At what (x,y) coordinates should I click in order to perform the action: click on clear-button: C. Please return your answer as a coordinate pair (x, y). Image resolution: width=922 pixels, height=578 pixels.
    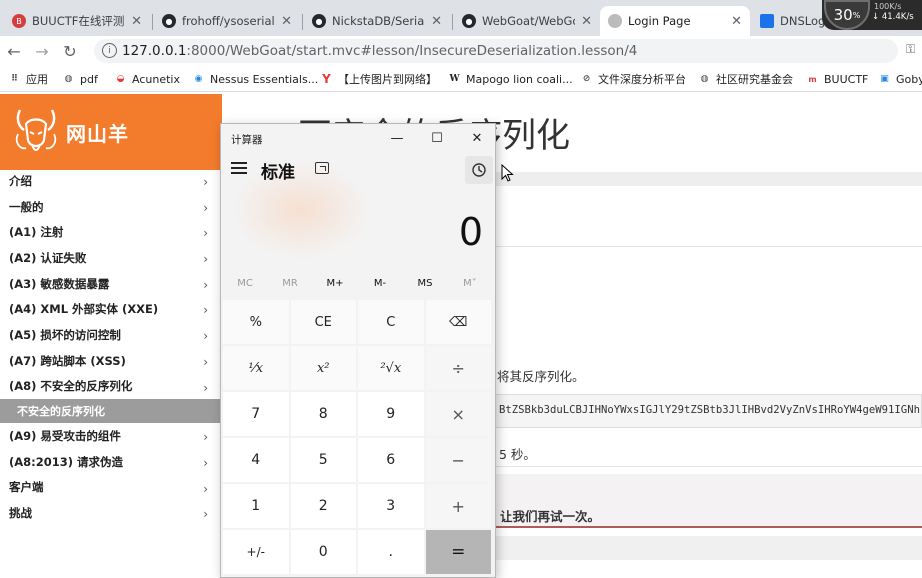
    Looking at the image, I should click on (391, 322).